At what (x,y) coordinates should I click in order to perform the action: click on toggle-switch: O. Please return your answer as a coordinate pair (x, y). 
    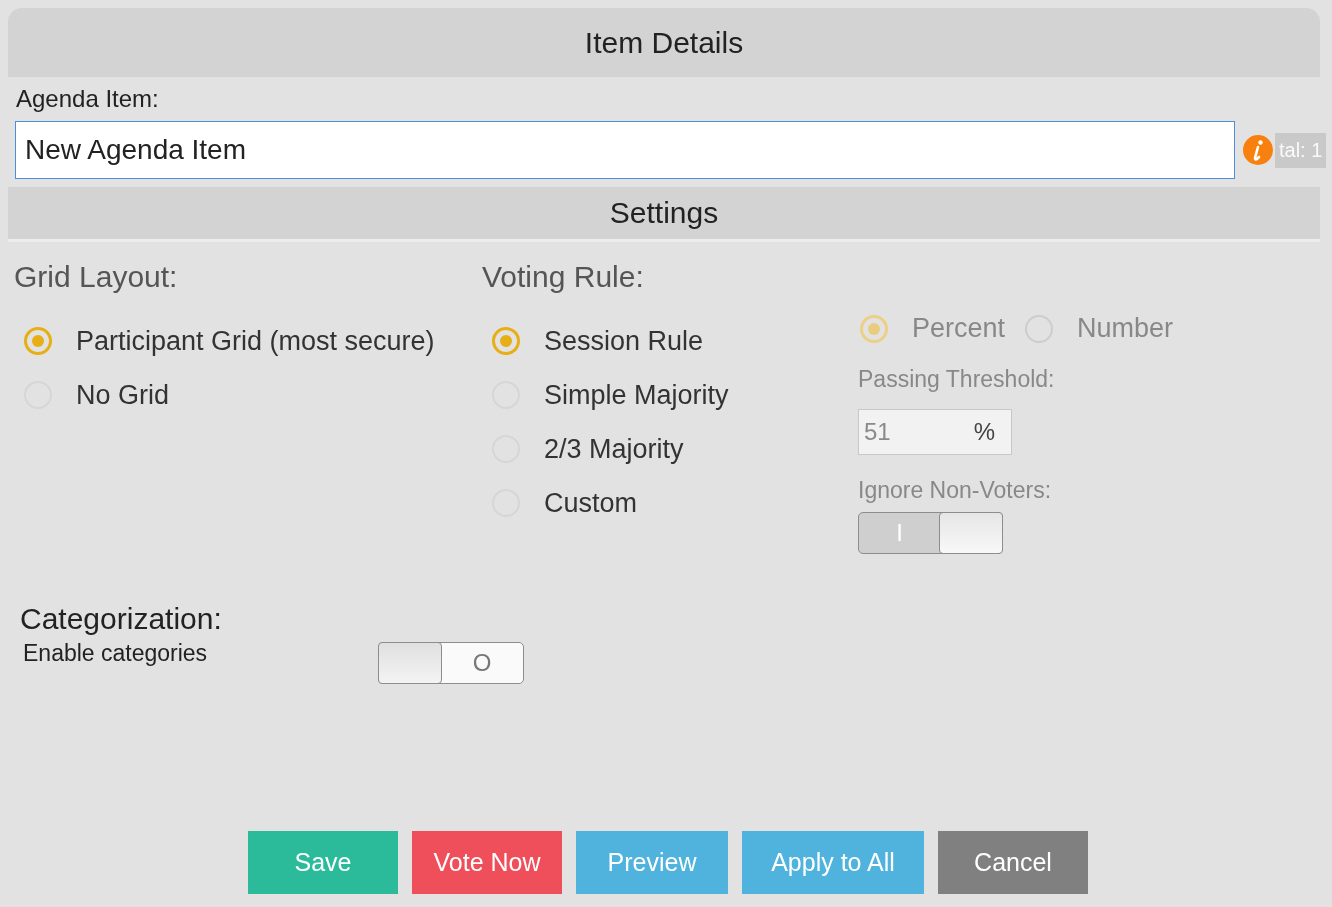
    Looking at the image, I should click on (451, 663).